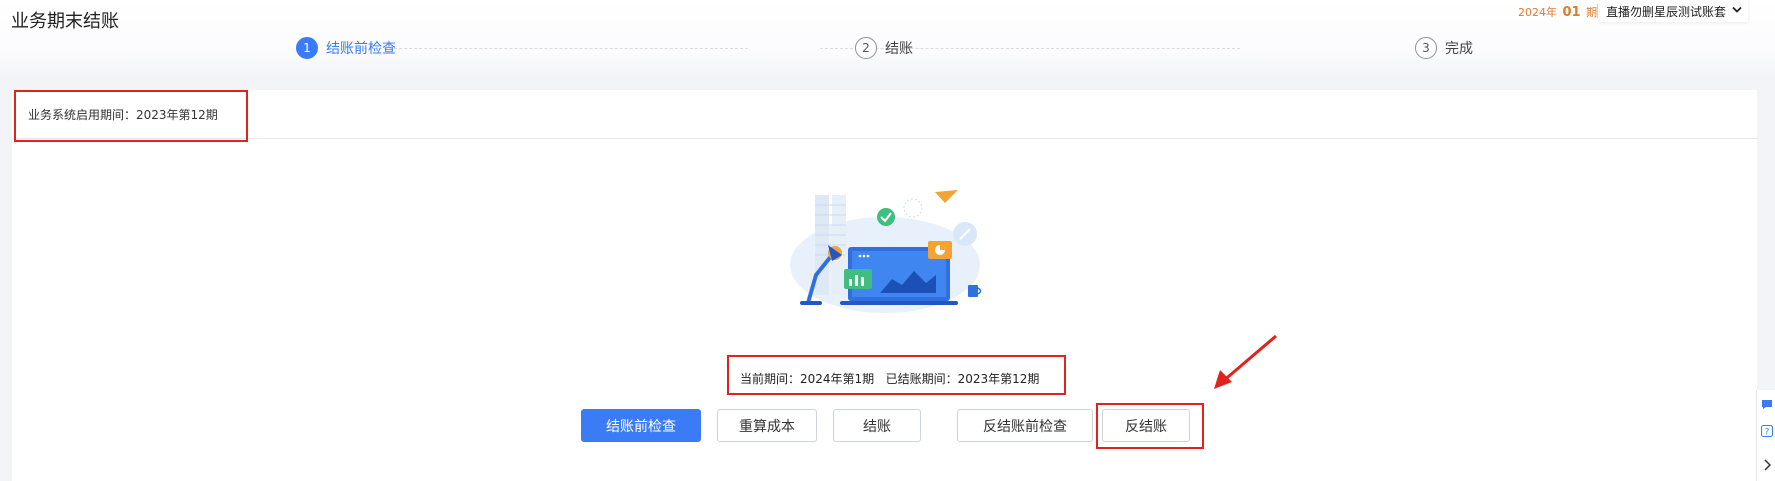 The height and width of the screenshot is (481, 1775). Describe the element at coordinates (866, 48) in the screenshot. I see `step-number: 2` at that location.